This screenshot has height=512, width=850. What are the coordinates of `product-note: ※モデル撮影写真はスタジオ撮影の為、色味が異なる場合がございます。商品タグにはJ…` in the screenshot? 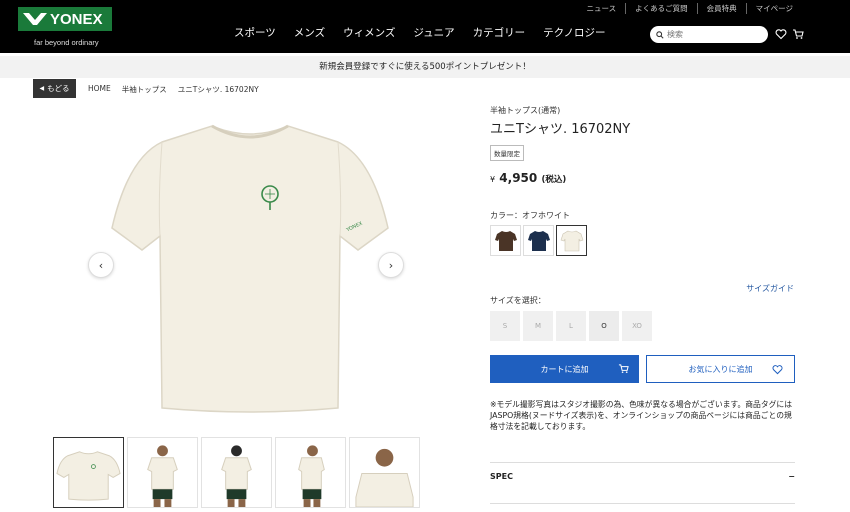 It's located at (641, 415).